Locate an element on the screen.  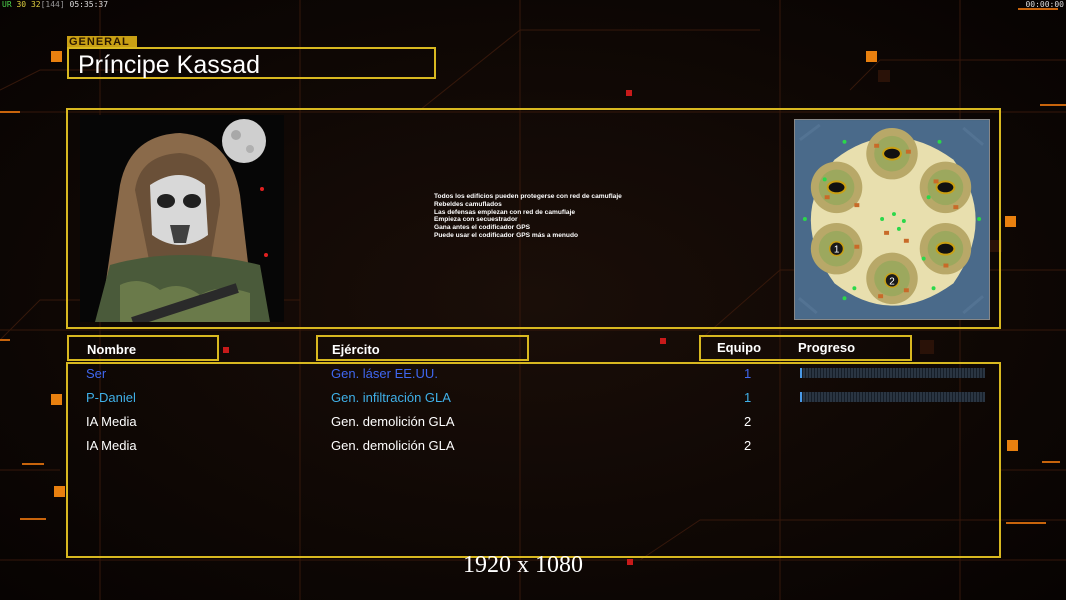
column-header-progress: Progreso is located at coordinates (827, 347).